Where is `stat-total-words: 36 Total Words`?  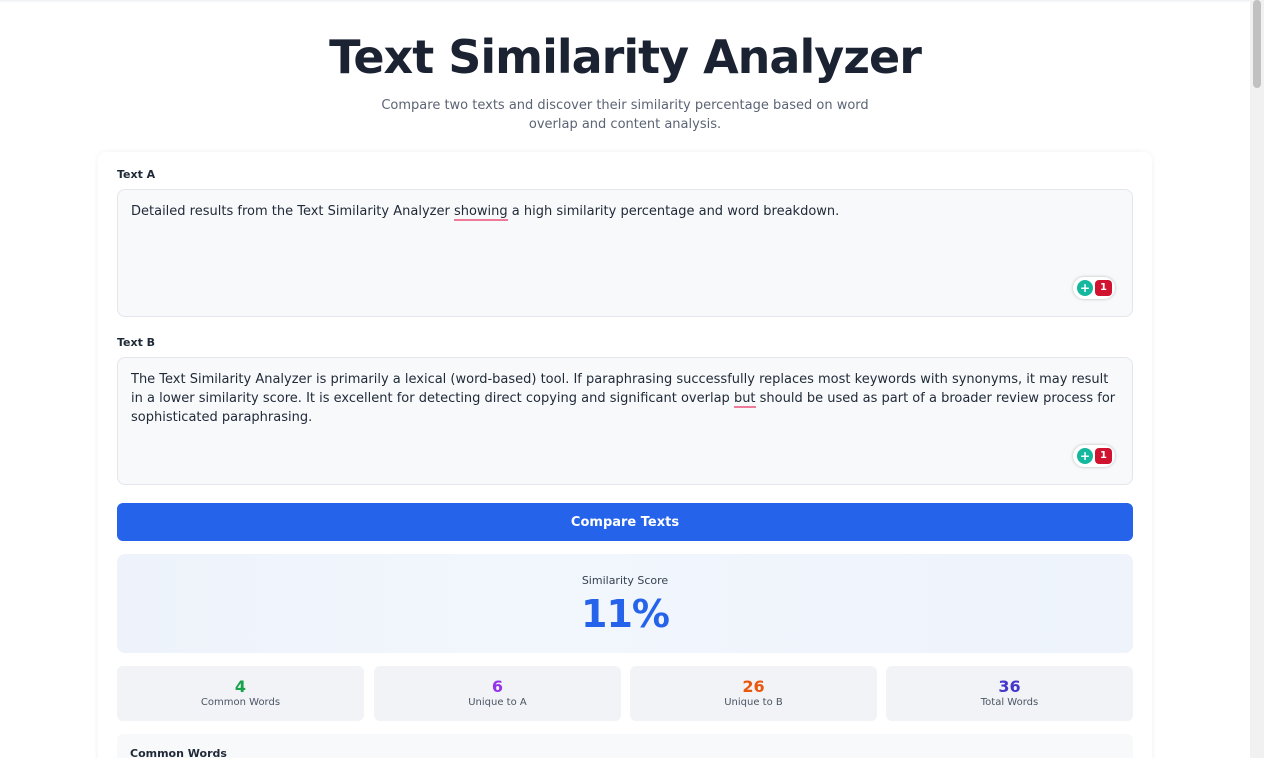 stat-total-words: 36 Total Words is located at coordinates (1009, 693).